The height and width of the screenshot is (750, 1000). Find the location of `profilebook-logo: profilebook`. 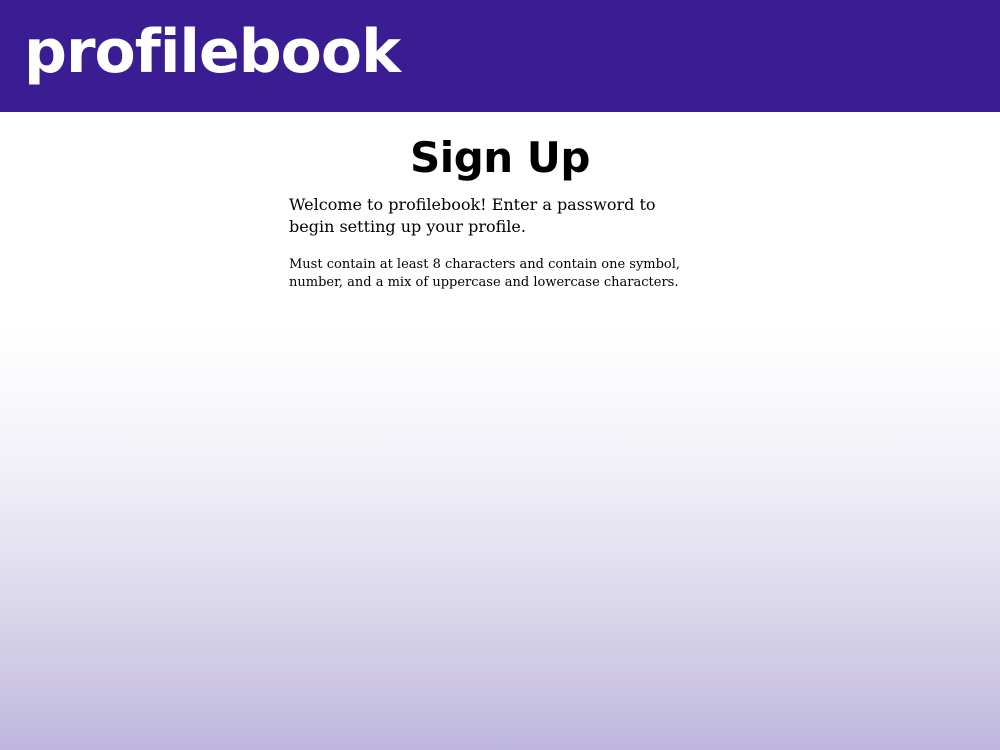

profilebook-logo: profilebook is located at coordinates (212, 52).